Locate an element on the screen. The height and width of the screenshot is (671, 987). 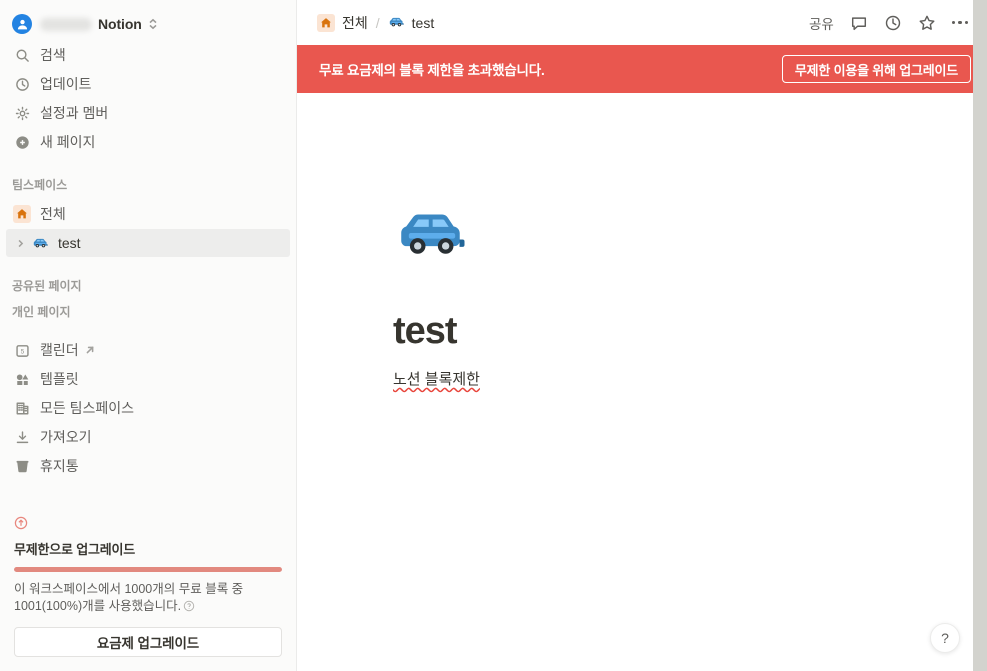
sidebar-item-label: 검색 is located at coordinates (53, 55).